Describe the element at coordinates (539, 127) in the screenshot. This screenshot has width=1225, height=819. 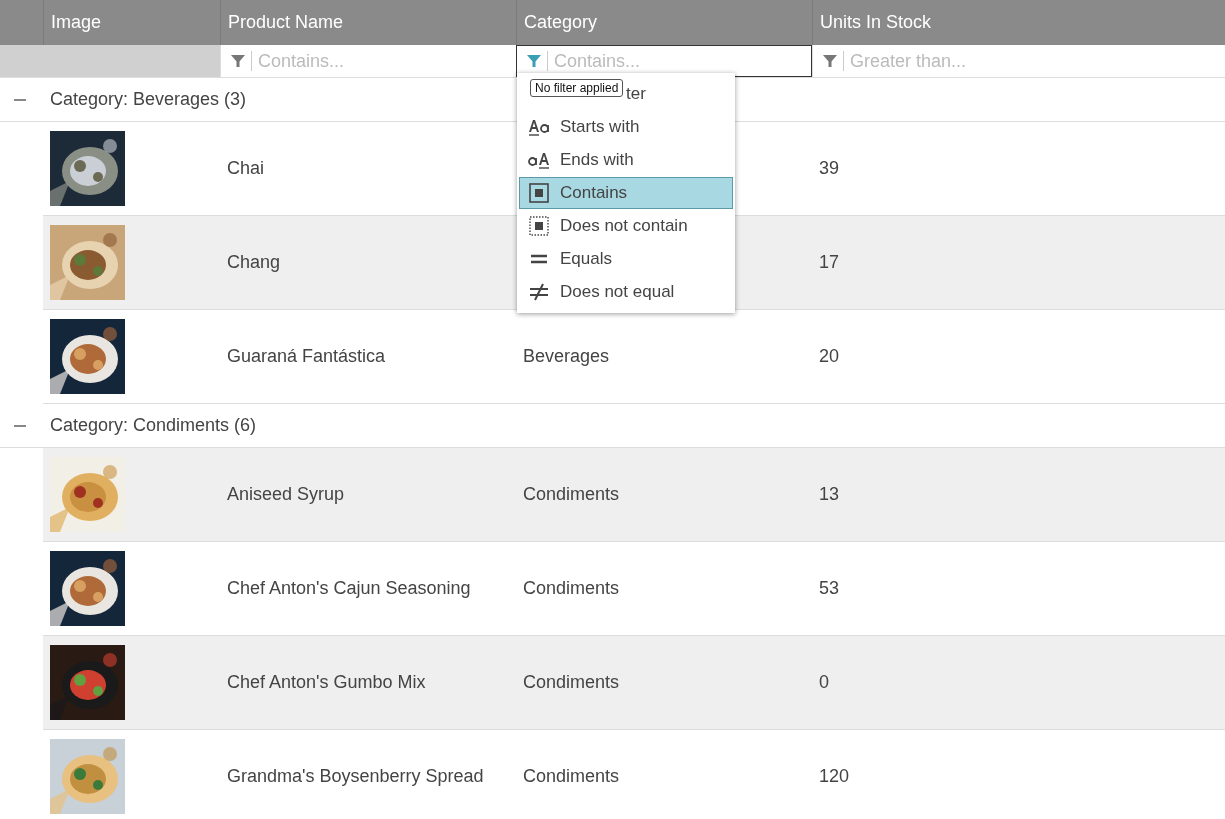
I see `uppercase-a-icon` at that location.